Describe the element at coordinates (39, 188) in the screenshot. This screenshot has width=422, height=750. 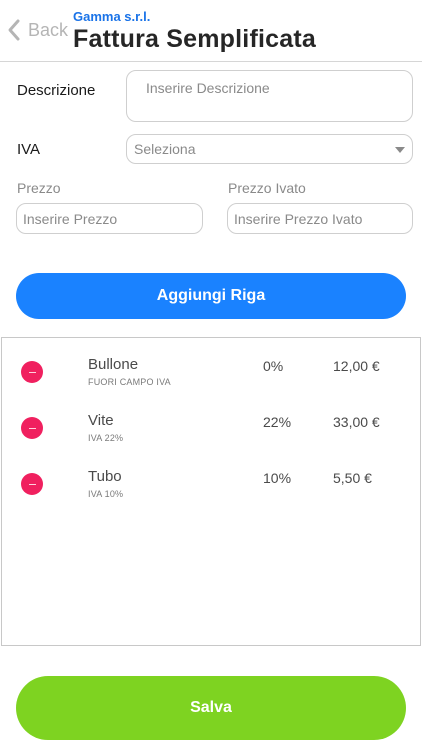
I see `prezzo-label: Prezzo` at that location.